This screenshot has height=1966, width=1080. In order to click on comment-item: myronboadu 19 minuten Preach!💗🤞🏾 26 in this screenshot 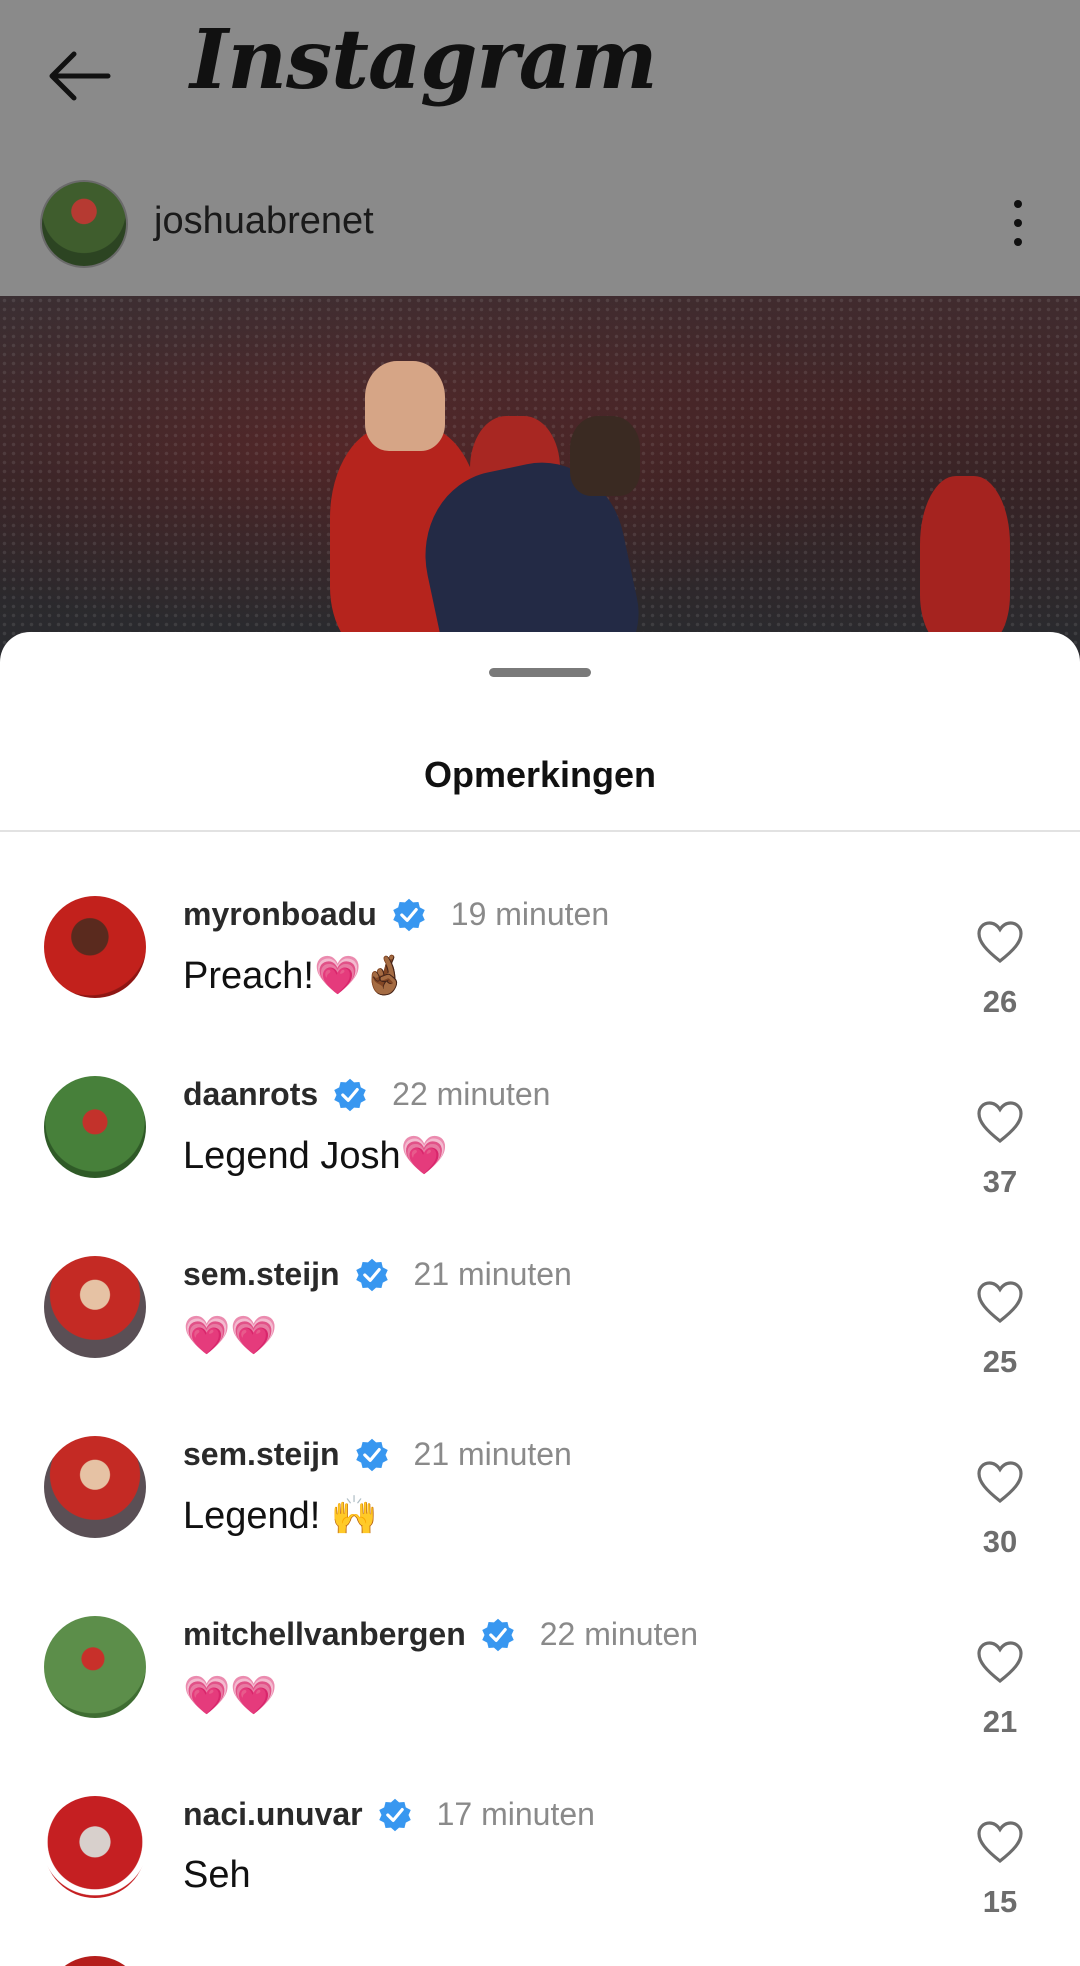, I will do `click(540, 960)`.